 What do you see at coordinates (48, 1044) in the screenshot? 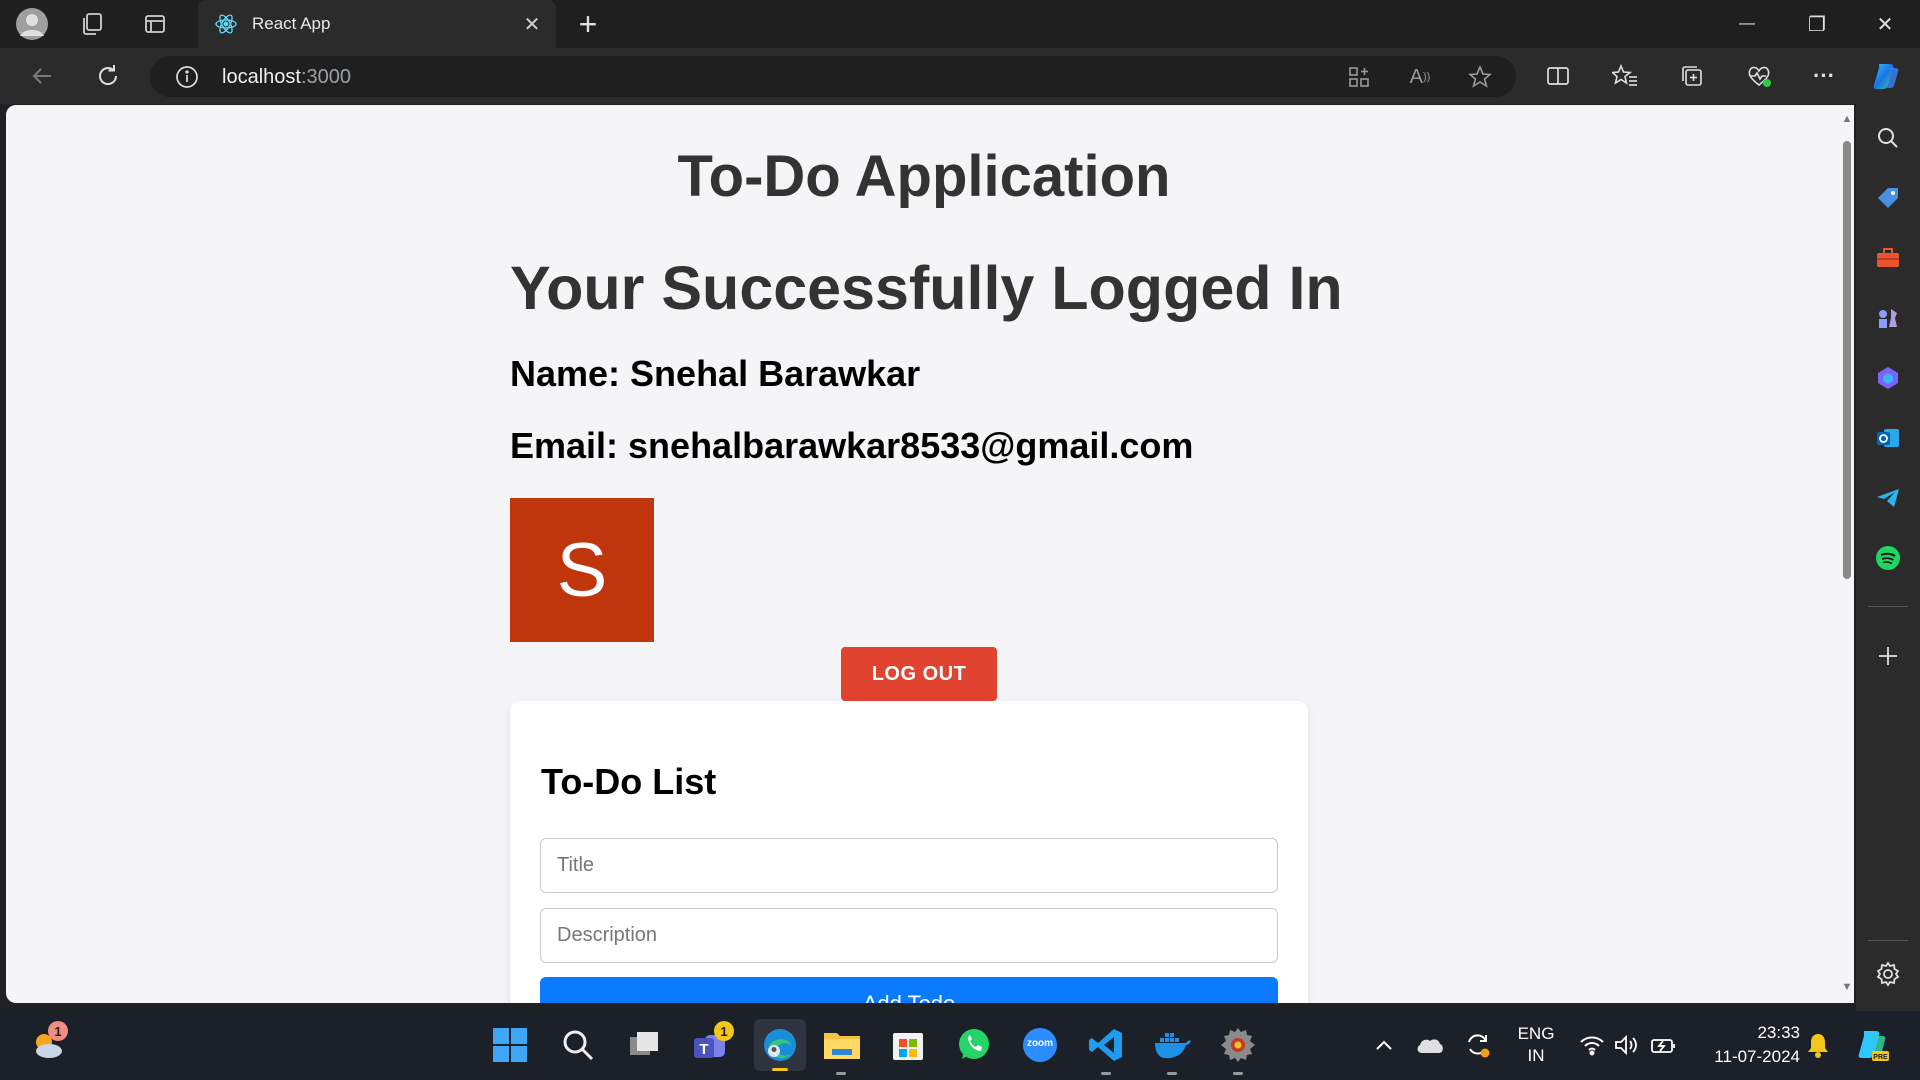
I see `weather-widget-icon: 1` at bounding box center [48, 1044].